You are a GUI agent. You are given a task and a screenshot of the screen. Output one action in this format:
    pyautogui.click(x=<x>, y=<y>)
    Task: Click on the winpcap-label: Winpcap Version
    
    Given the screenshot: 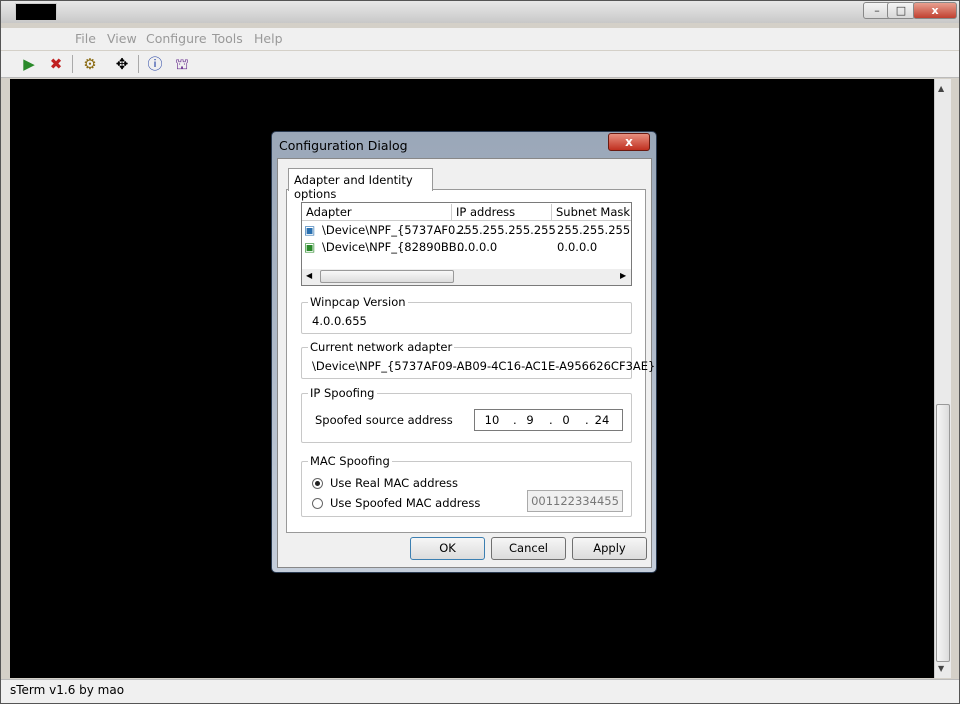 What is the action you would take?
    pyautogui.click(x=358, y=302)
    